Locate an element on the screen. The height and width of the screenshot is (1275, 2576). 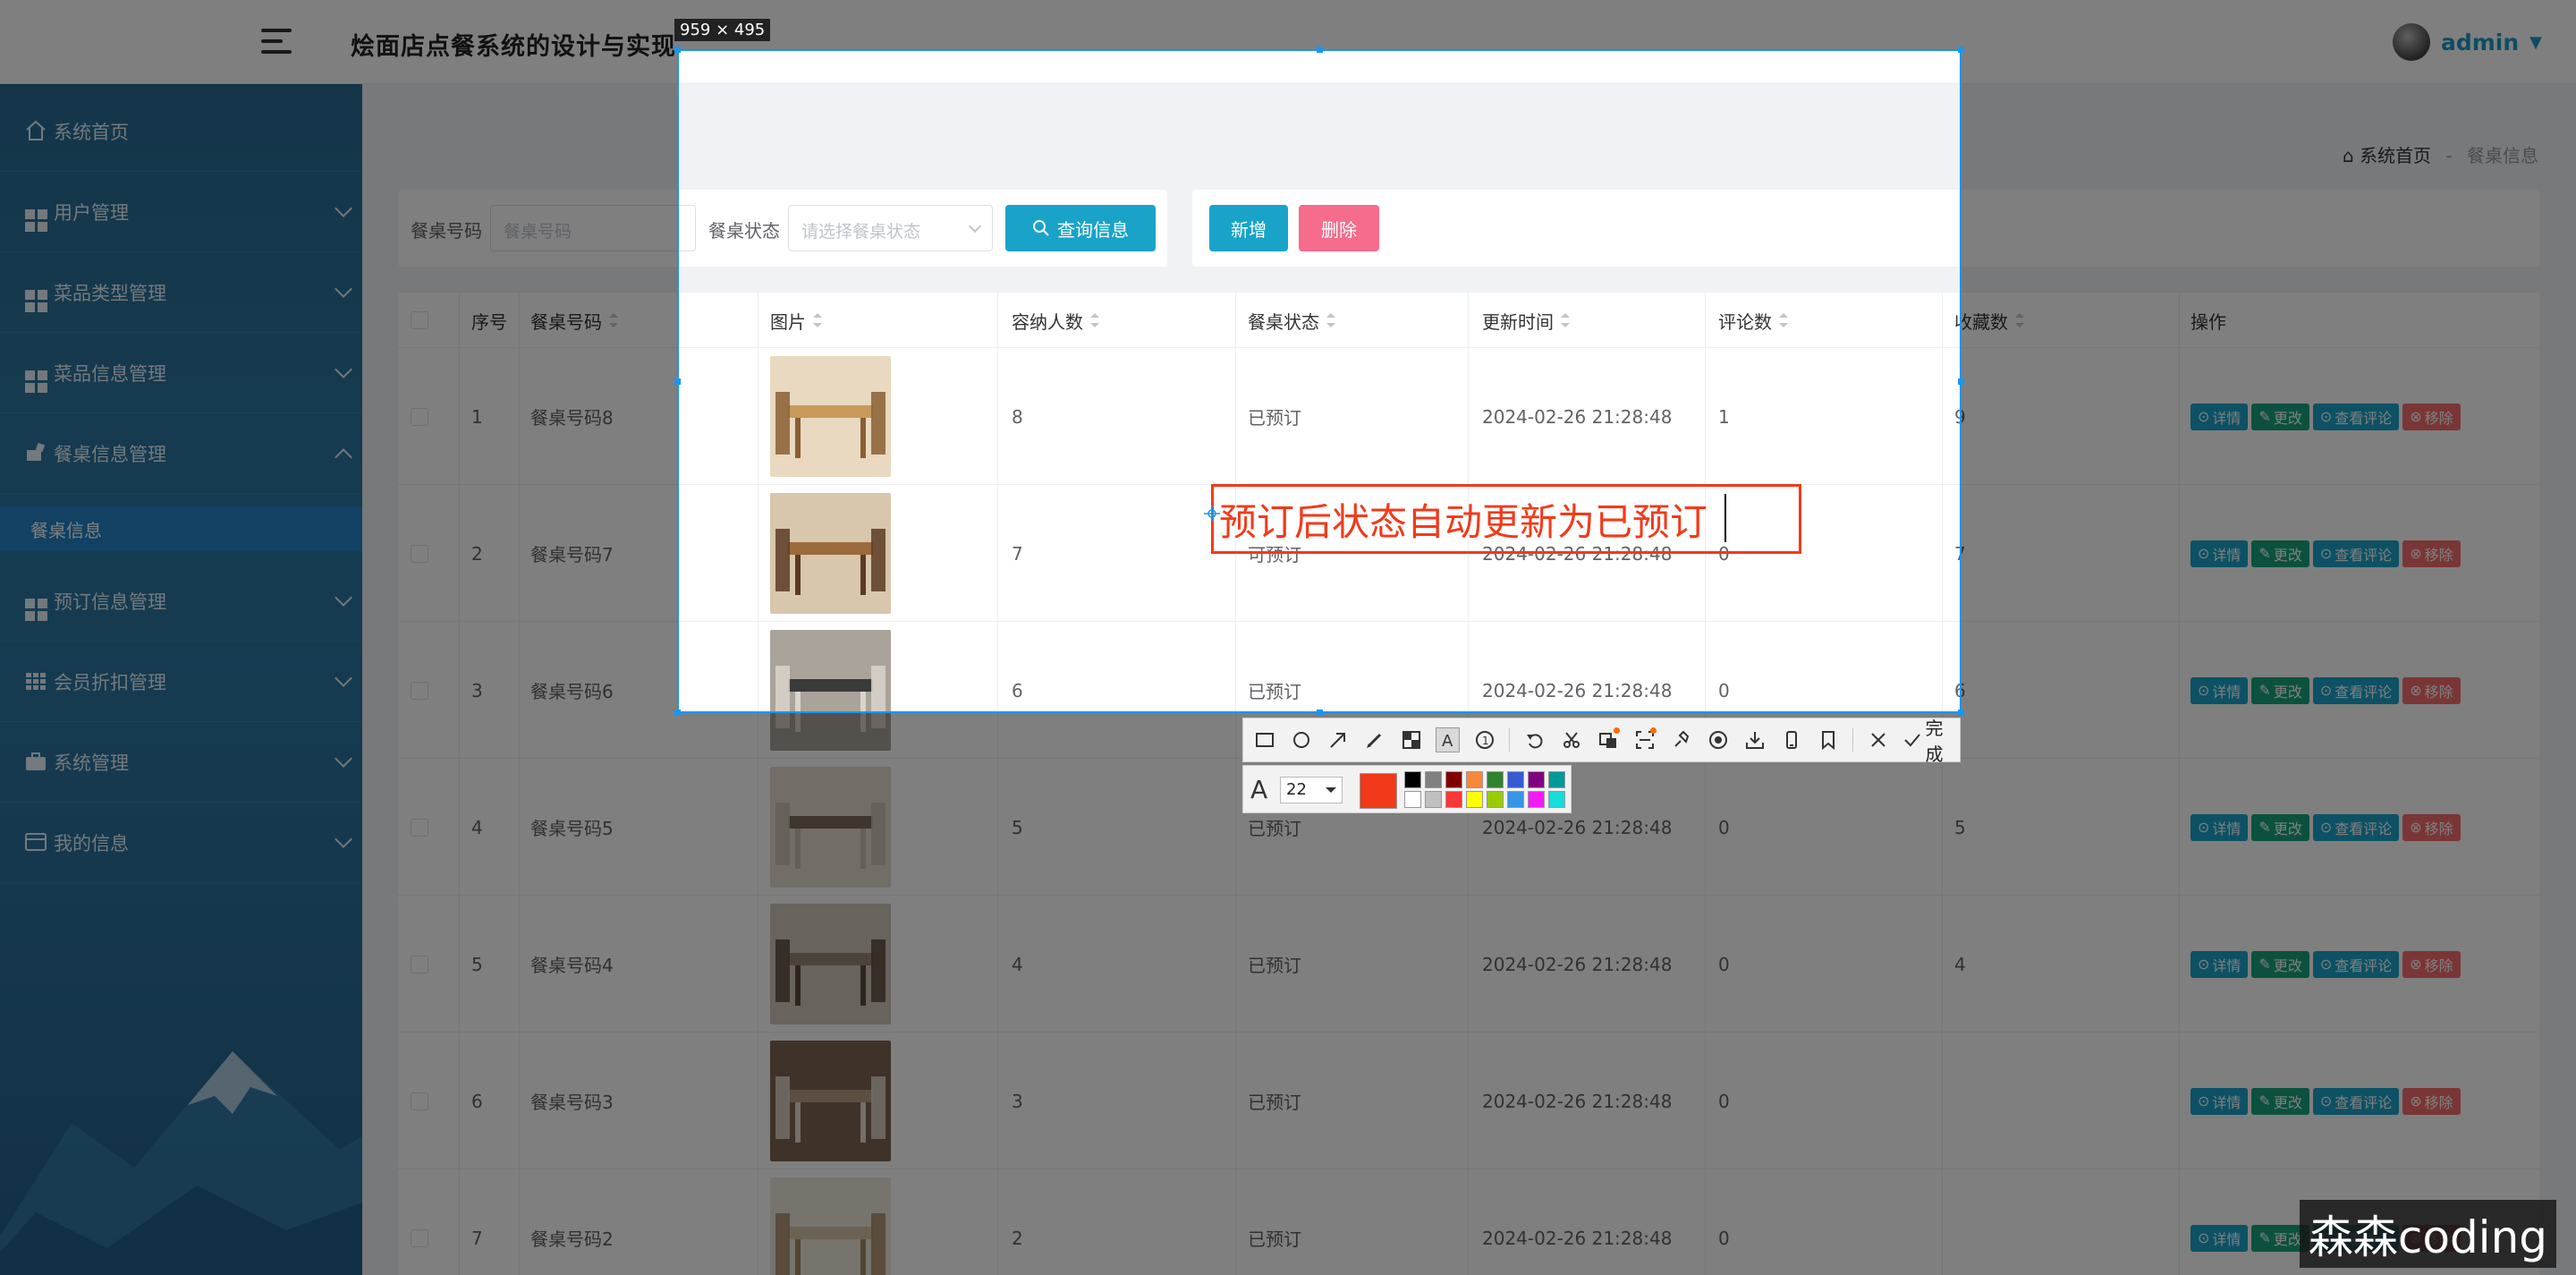
font-size-select: 22 is located at coordinates (1311, 790).